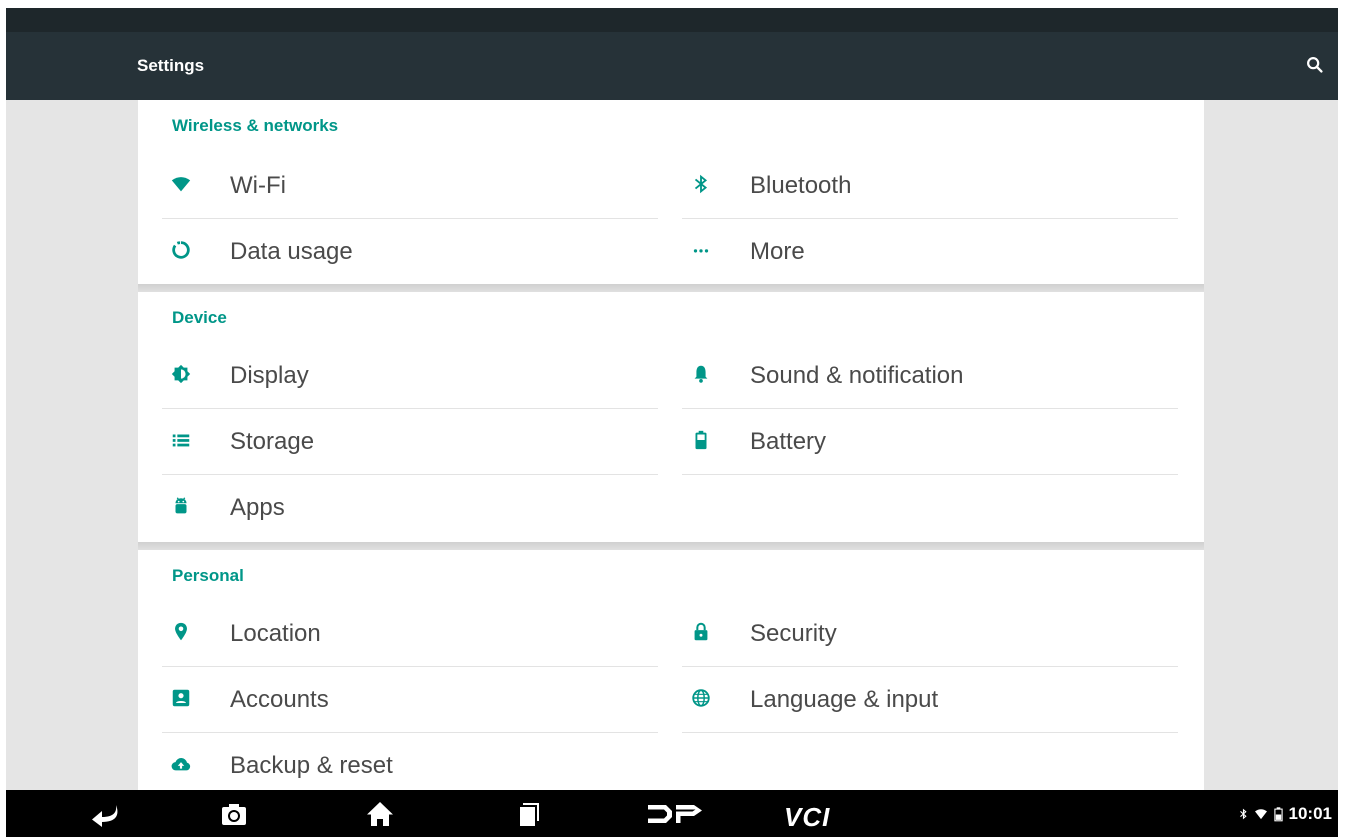 This screenshot has width=1345, height=837. What do you see at coordinates (1315, 65) in the screenshot?
I see `search-icon` at bounding box center [1315, 65].